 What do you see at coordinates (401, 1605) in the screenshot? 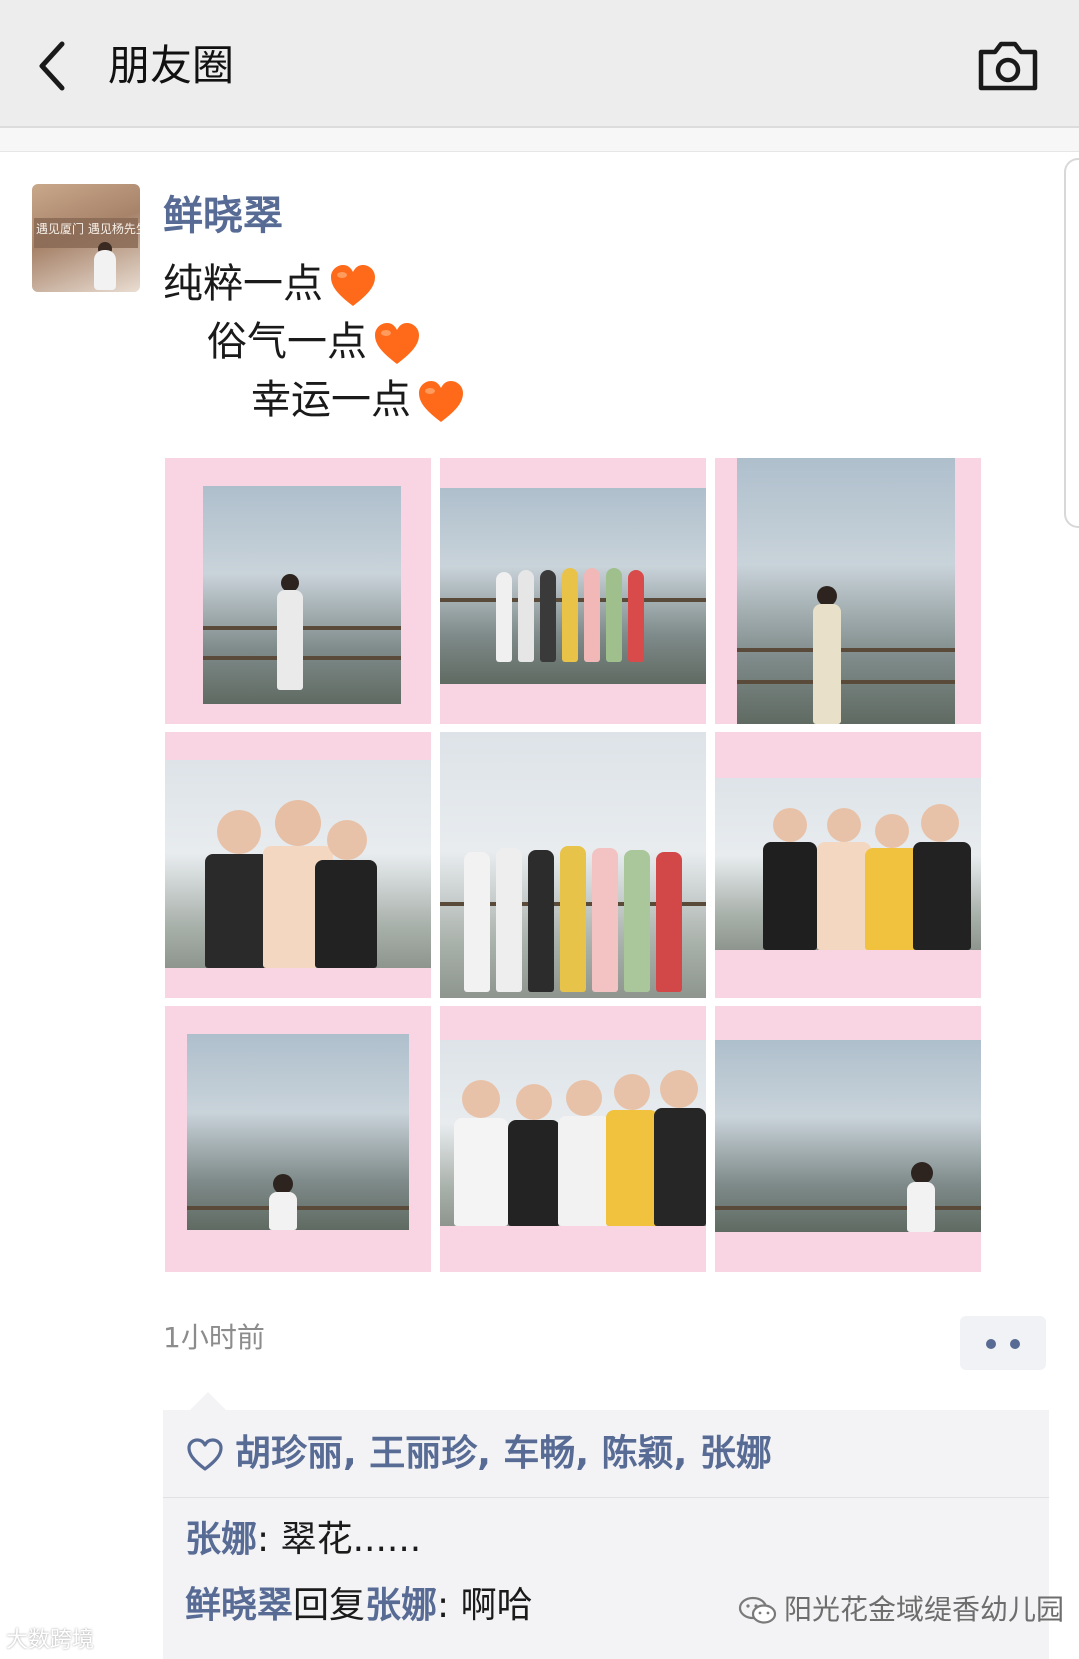
I see `comment-reply-target: 张娜` at bounding box center [401, 1605].